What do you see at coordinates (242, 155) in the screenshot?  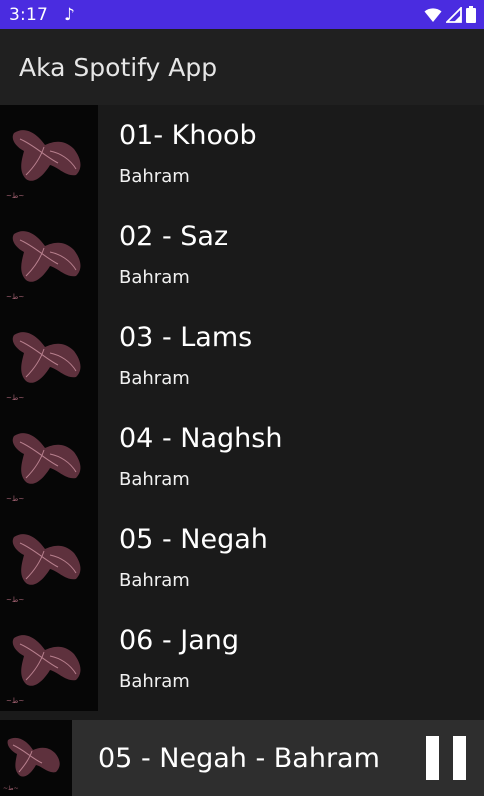 I see `track-row: ~ط~ 01- Khoob Bahram` at bounding box center [242, 155].